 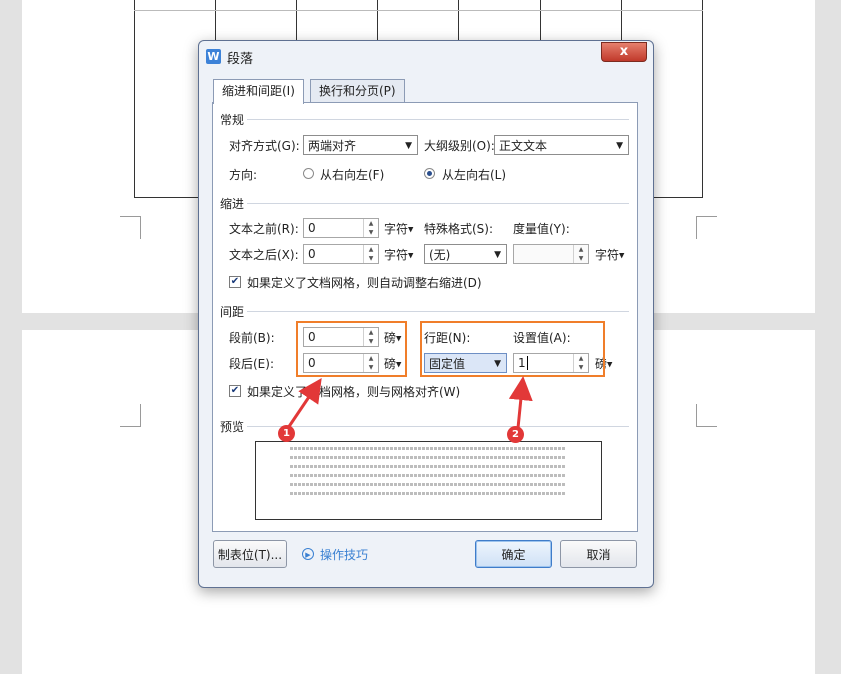 What do you see at coordinates (409, 402) in the screenshot?
I see `annotation-arrows` at bounding box center [409, 402].